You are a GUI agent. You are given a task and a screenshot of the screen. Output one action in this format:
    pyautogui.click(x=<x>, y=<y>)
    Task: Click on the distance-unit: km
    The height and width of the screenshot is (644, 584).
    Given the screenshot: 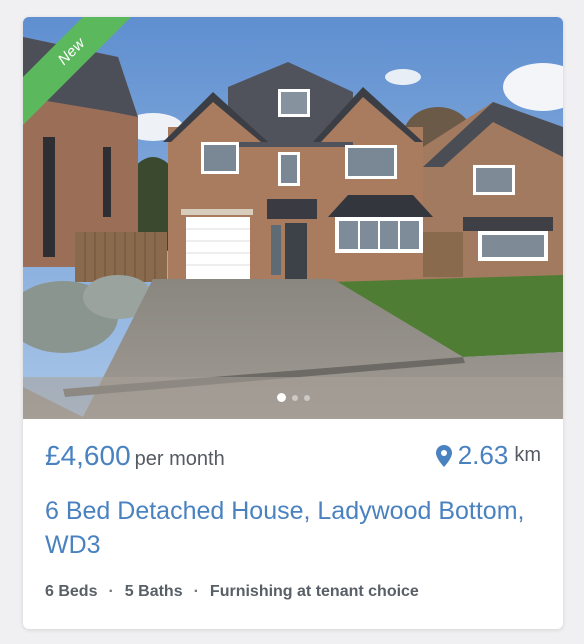 What is the action you would take?
    pyautogui.click(x=527, y=455)
    